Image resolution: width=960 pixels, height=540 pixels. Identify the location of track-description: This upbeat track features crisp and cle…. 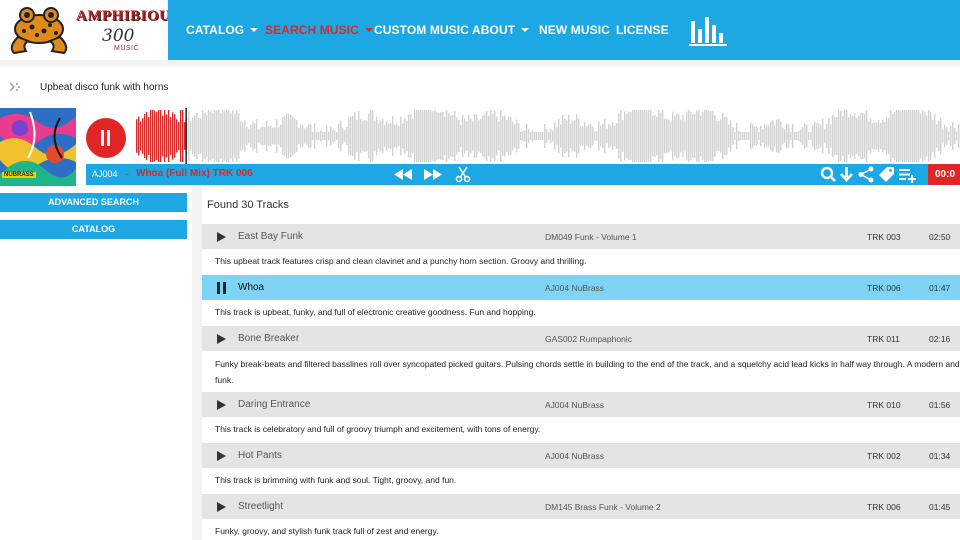
(401, 261).